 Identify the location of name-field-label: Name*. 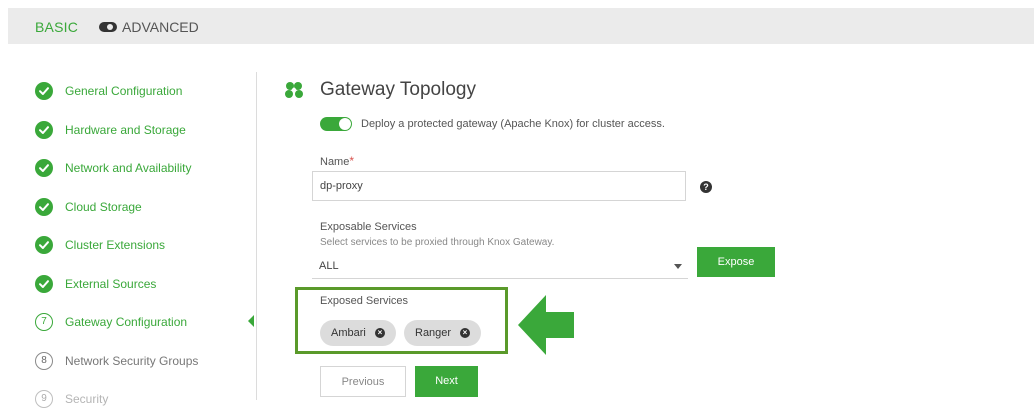
(337, 161).